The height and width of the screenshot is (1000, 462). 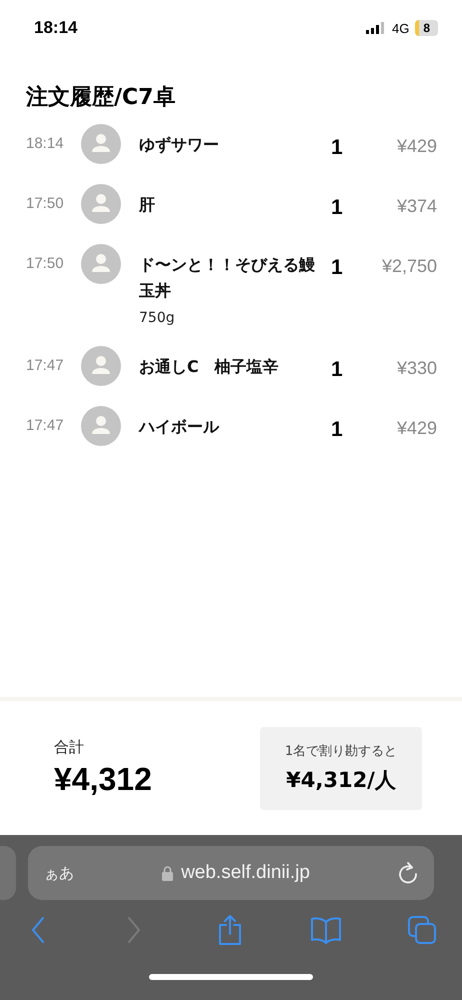 I want to click on order-time: 18:14, so click(x=45, y=143).